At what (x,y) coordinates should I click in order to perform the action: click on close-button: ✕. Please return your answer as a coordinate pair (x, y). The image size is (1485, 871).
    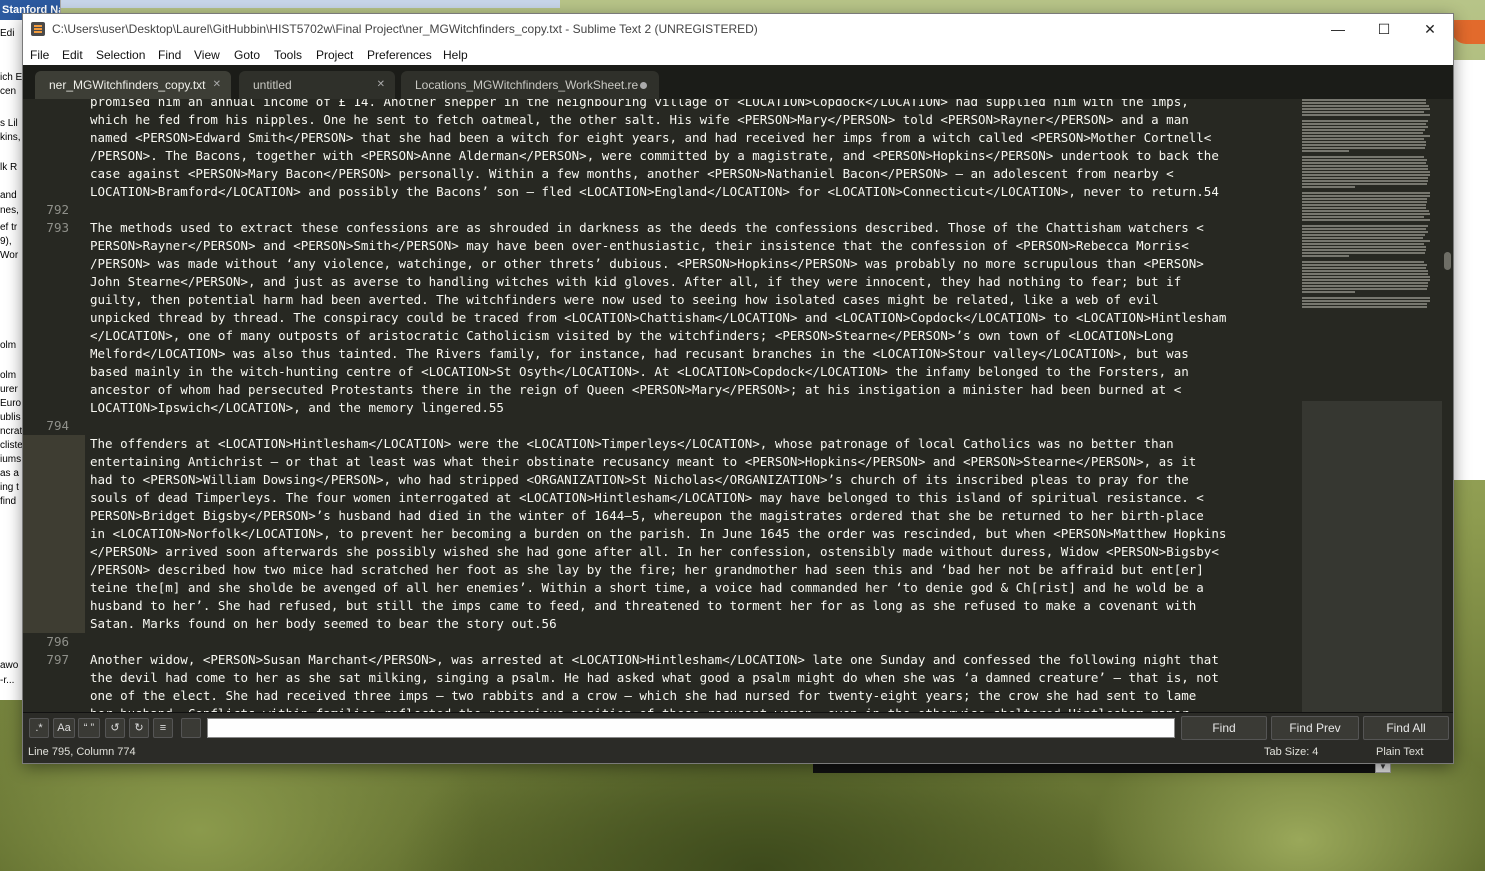
    Looking at the image, I should click on (1430, 29).